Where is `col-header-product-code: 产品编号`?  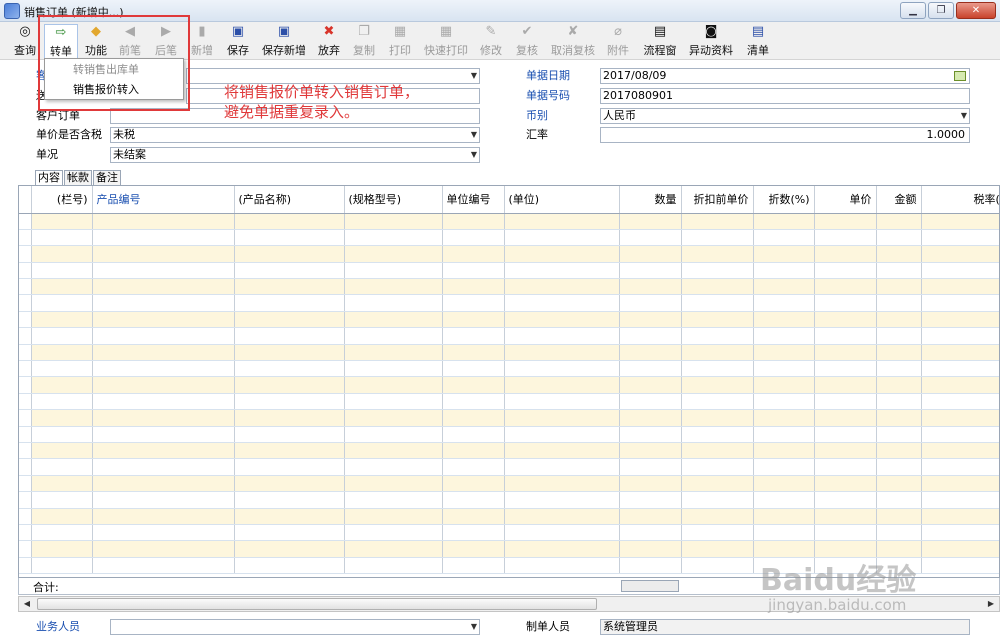 col-header-product-code: 产品编号 is located at coordinates (163, 200).